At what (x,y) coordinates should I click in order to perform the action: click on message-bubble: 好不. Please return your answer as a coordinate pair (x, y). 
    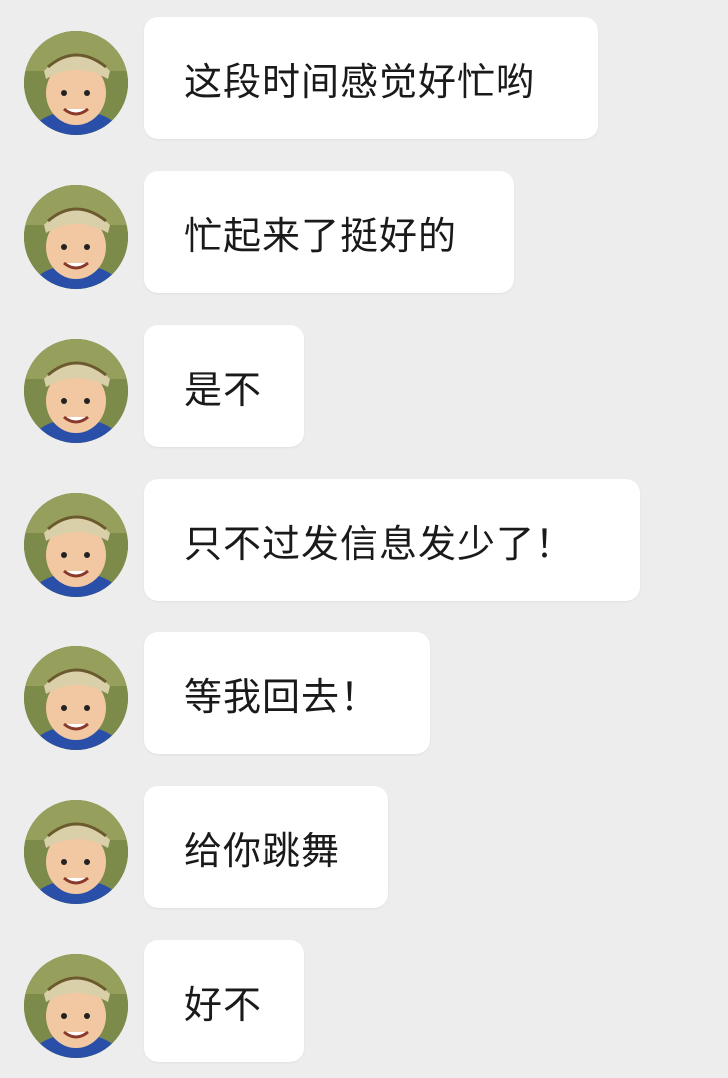
    Looking at the image, I should click on (224, 1001).